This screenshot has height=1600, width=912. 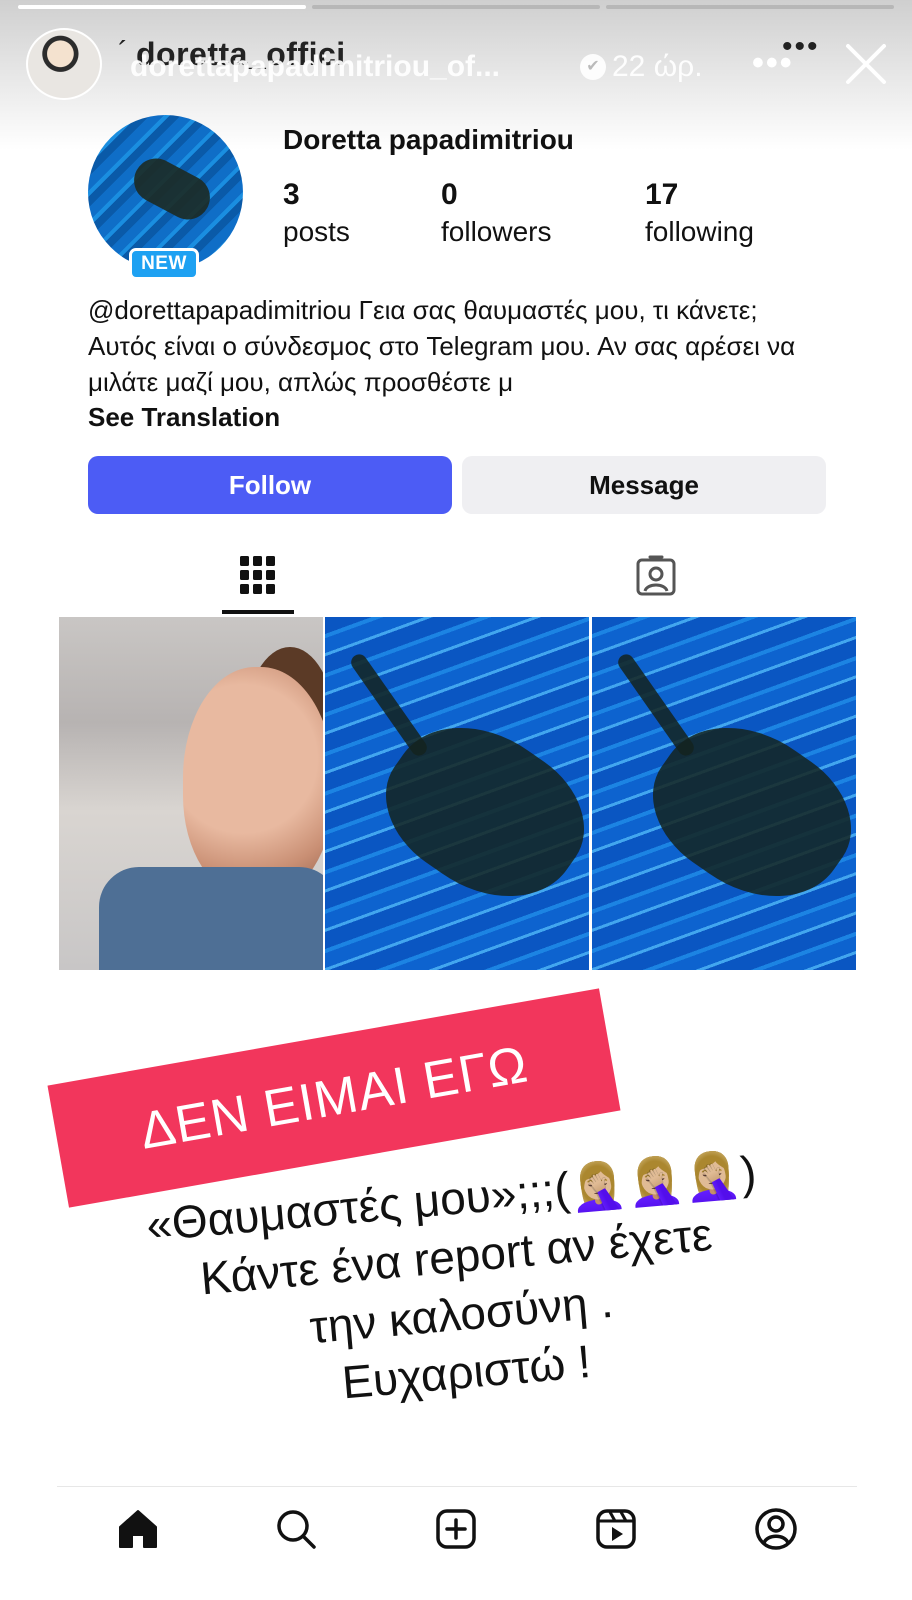 I want to click on posts-count: 3, so click(x=291, y=194).